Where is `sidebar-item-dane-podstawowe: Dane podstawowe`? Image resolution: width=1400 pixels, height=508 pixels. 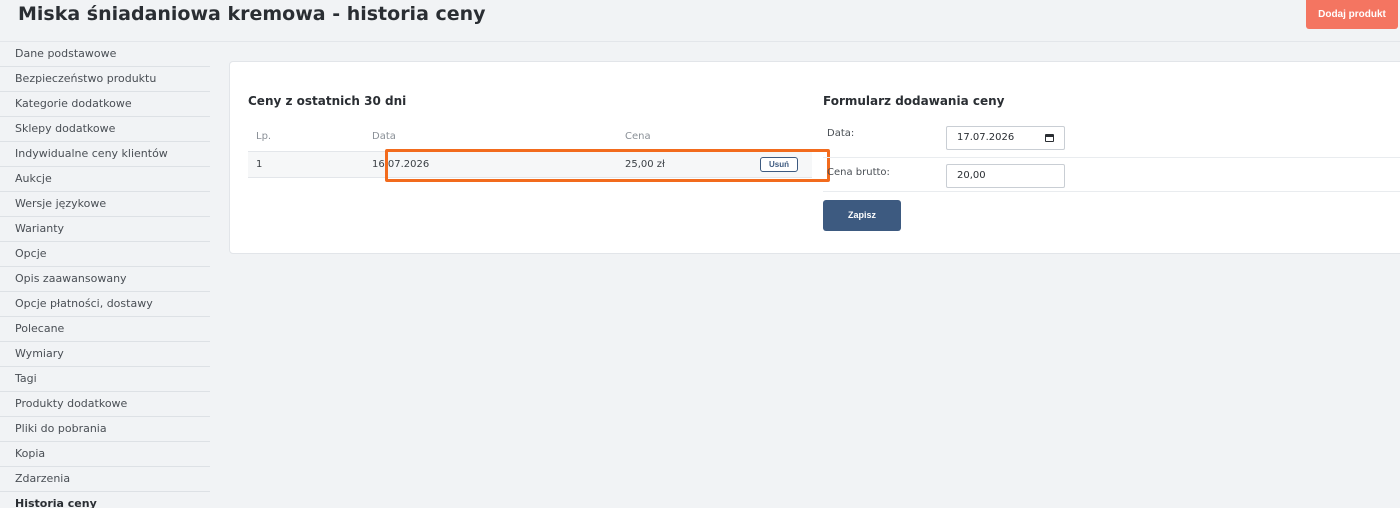 sidebar-item-dane-podstawowe: Dane podstawowe is located at coordinates (105, 54).